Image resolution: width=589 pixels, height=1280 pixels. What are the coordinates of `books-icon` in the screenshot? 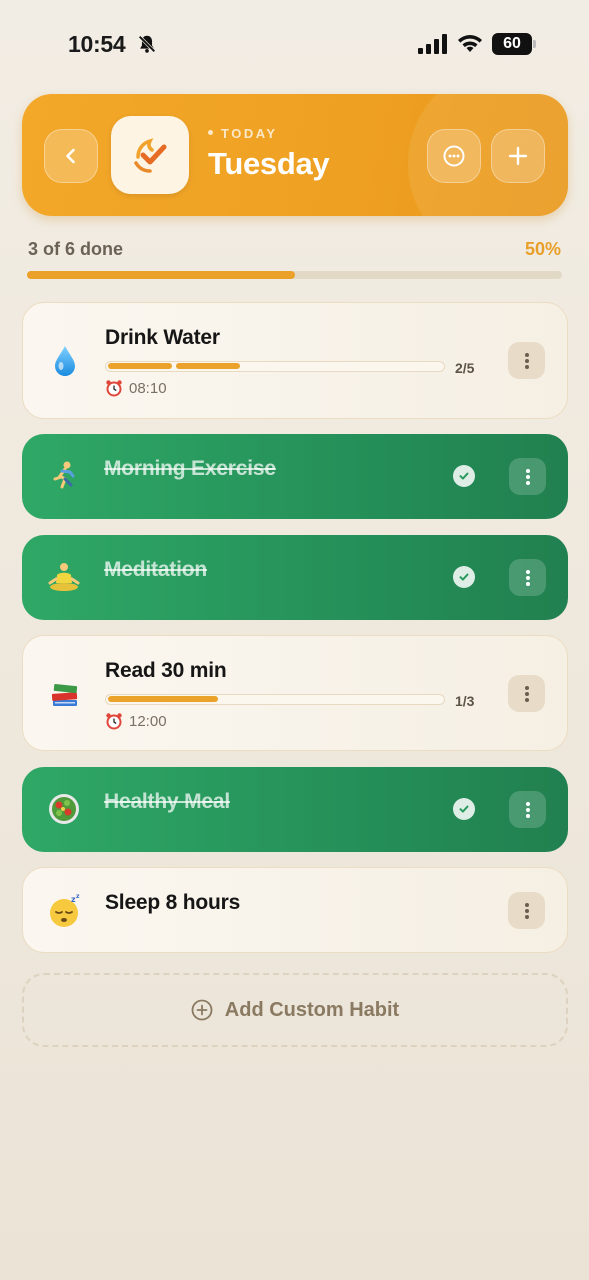 It's located at (65, 694).